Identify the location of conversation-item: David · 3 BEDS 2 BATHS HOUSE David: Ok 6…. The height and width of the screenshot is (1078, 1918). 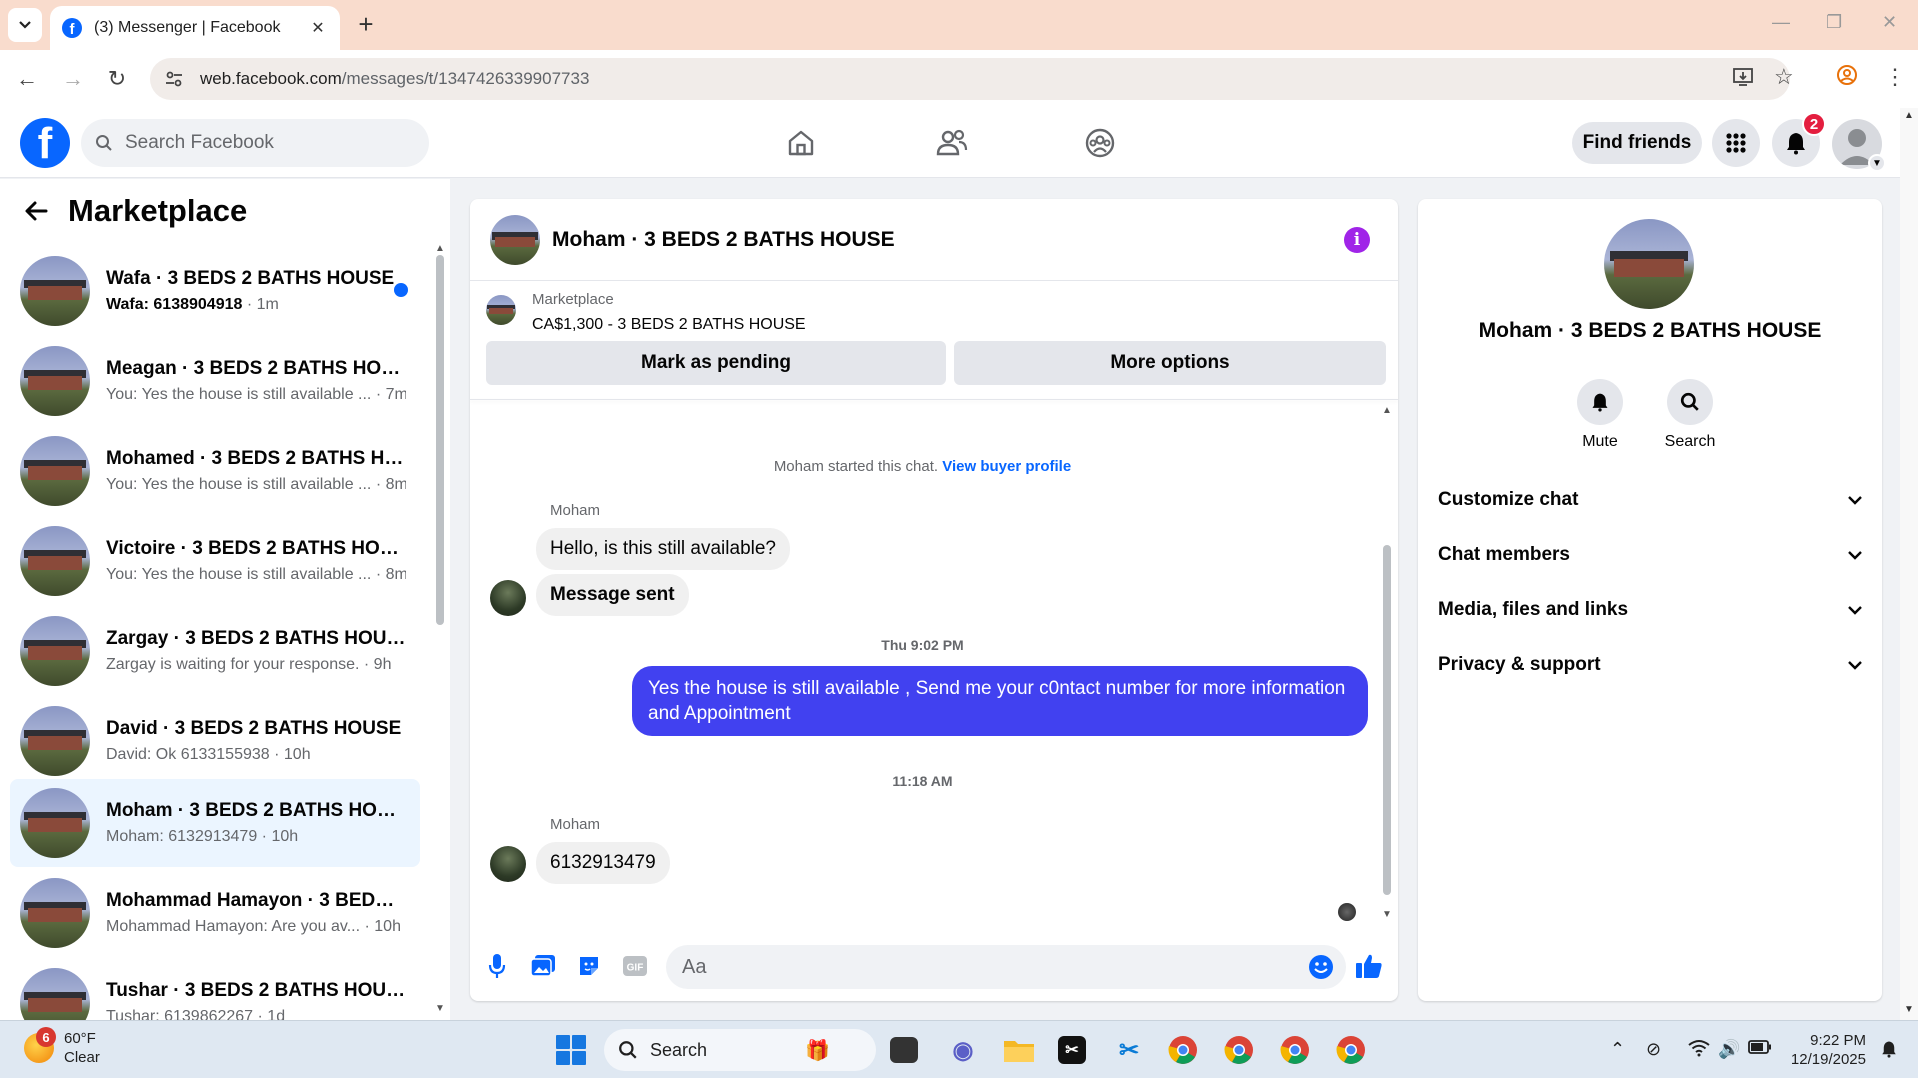
(215, 741).